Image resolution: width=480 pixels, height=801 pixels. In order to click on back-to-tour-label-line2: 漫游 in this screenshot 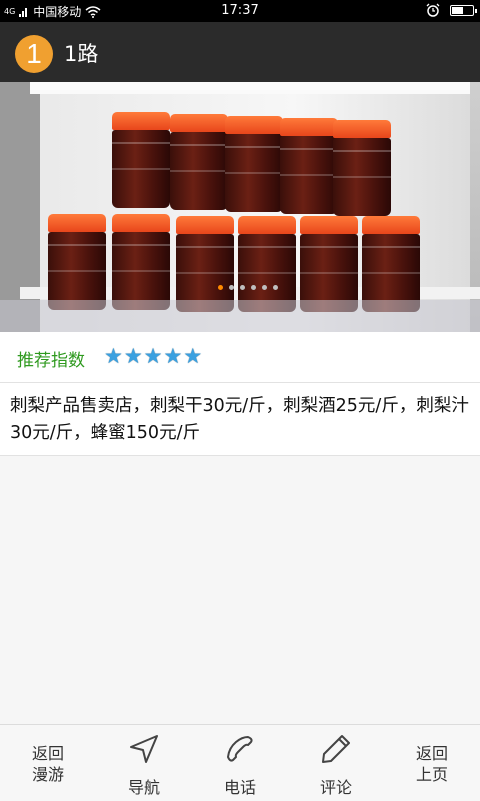, I will do `click(47, 774)`.